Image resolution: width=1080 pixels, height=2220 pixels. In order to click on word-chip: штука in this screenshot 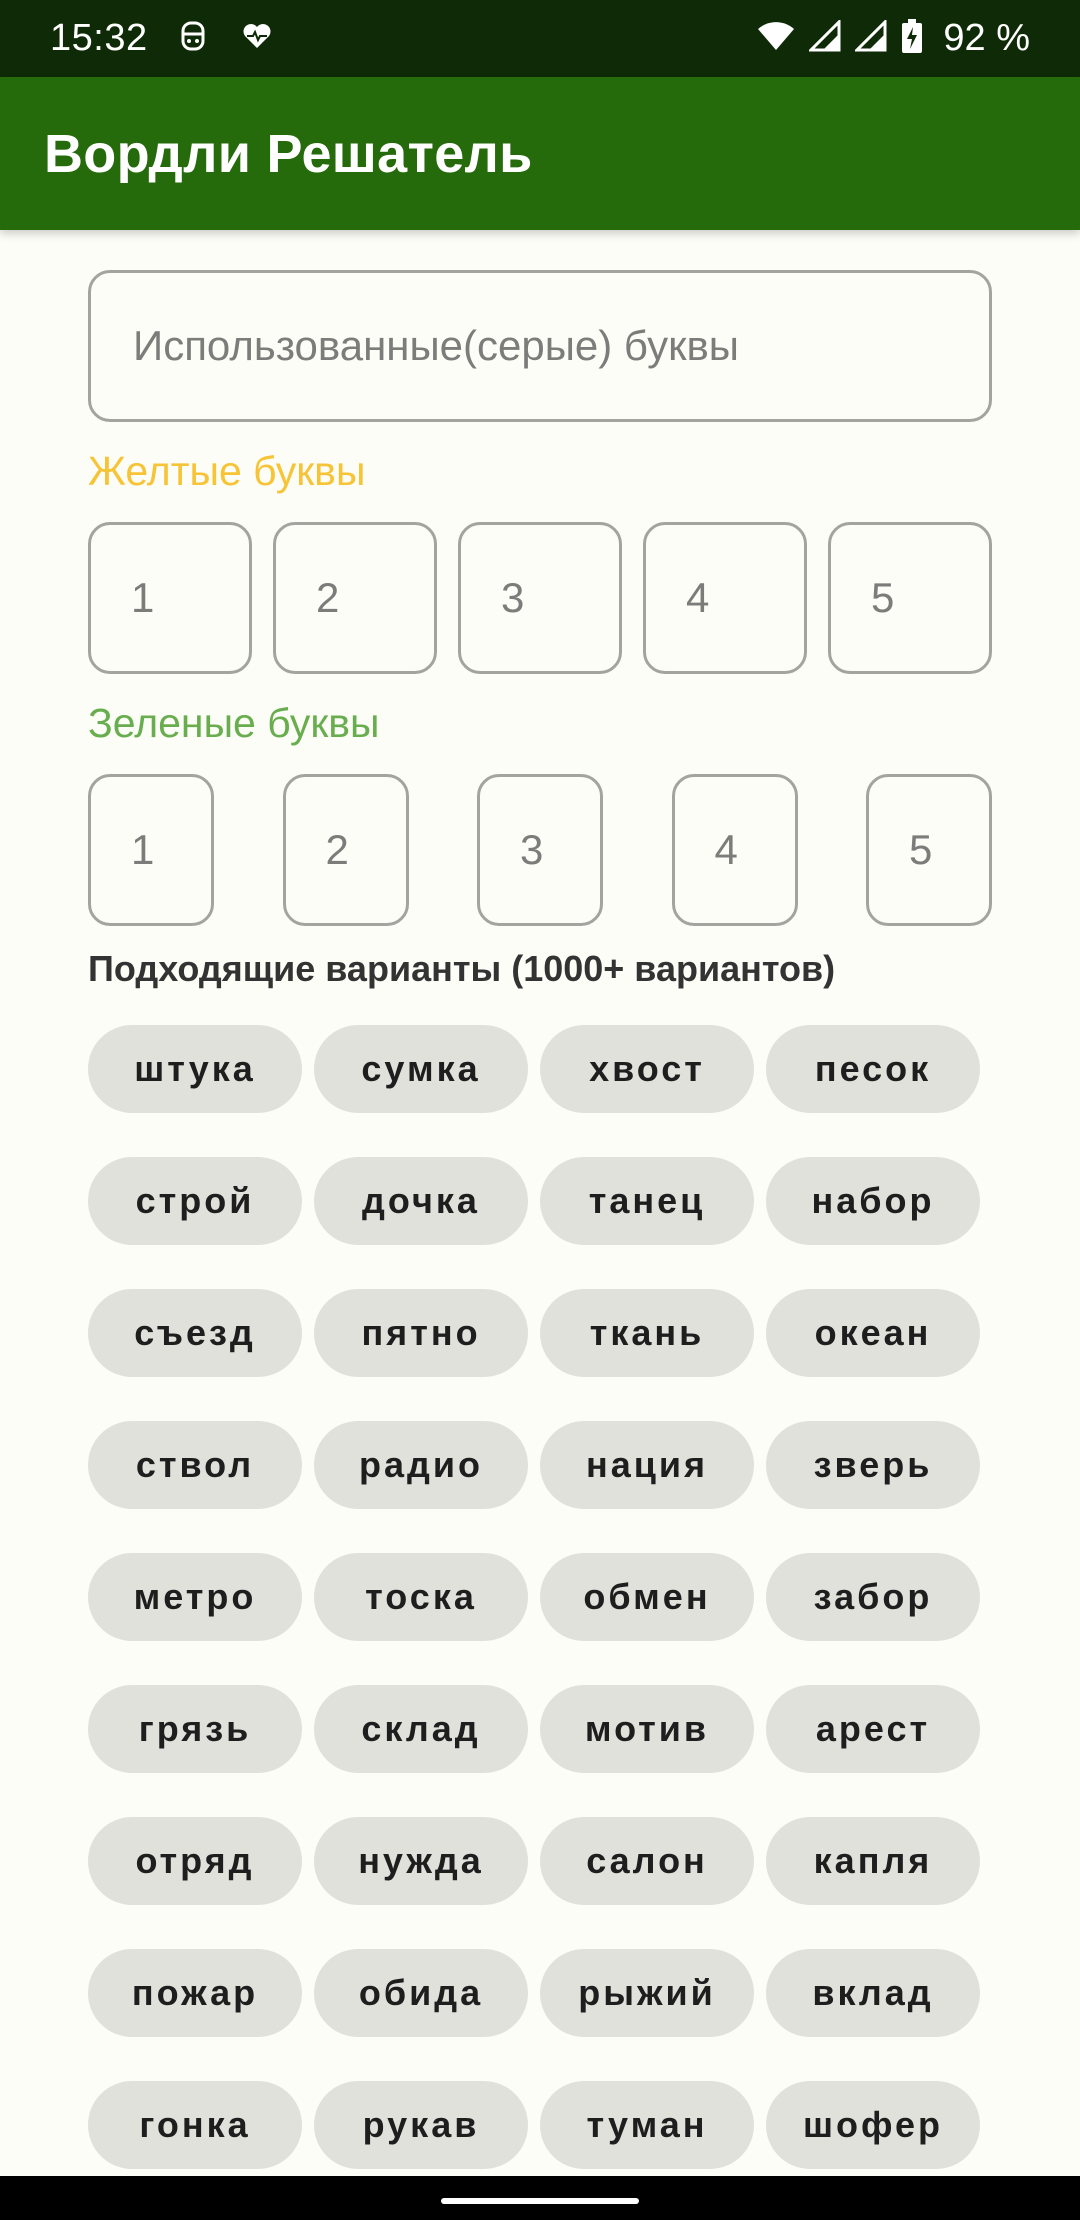, I will do `click(195, 1069)`.